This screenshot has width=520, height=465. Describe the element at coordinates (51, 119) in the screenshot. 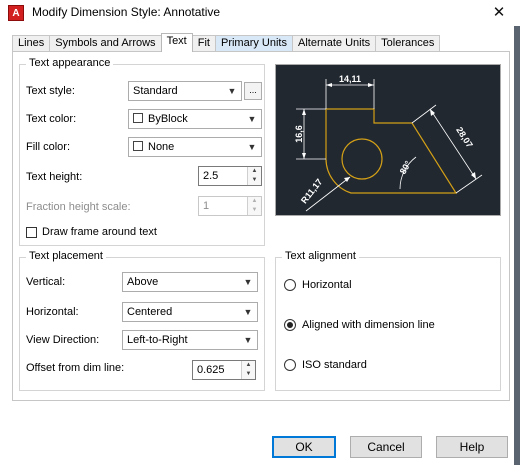

I see `text-color-label: Text color:` at that location.